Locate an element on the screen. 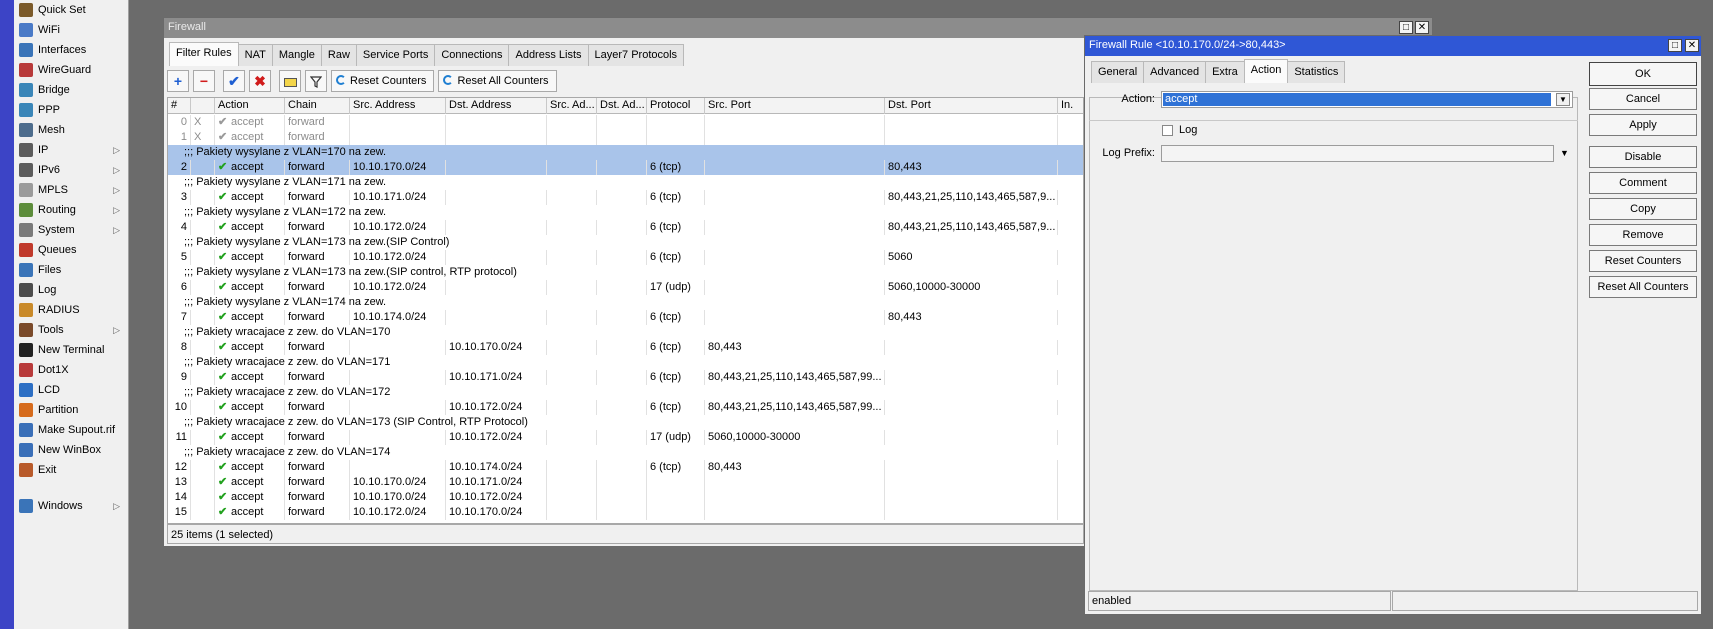 Image resolution: width=1713 pixels, height=629 pixels. tab-raw: Raw is located at coordinates (338, 55).